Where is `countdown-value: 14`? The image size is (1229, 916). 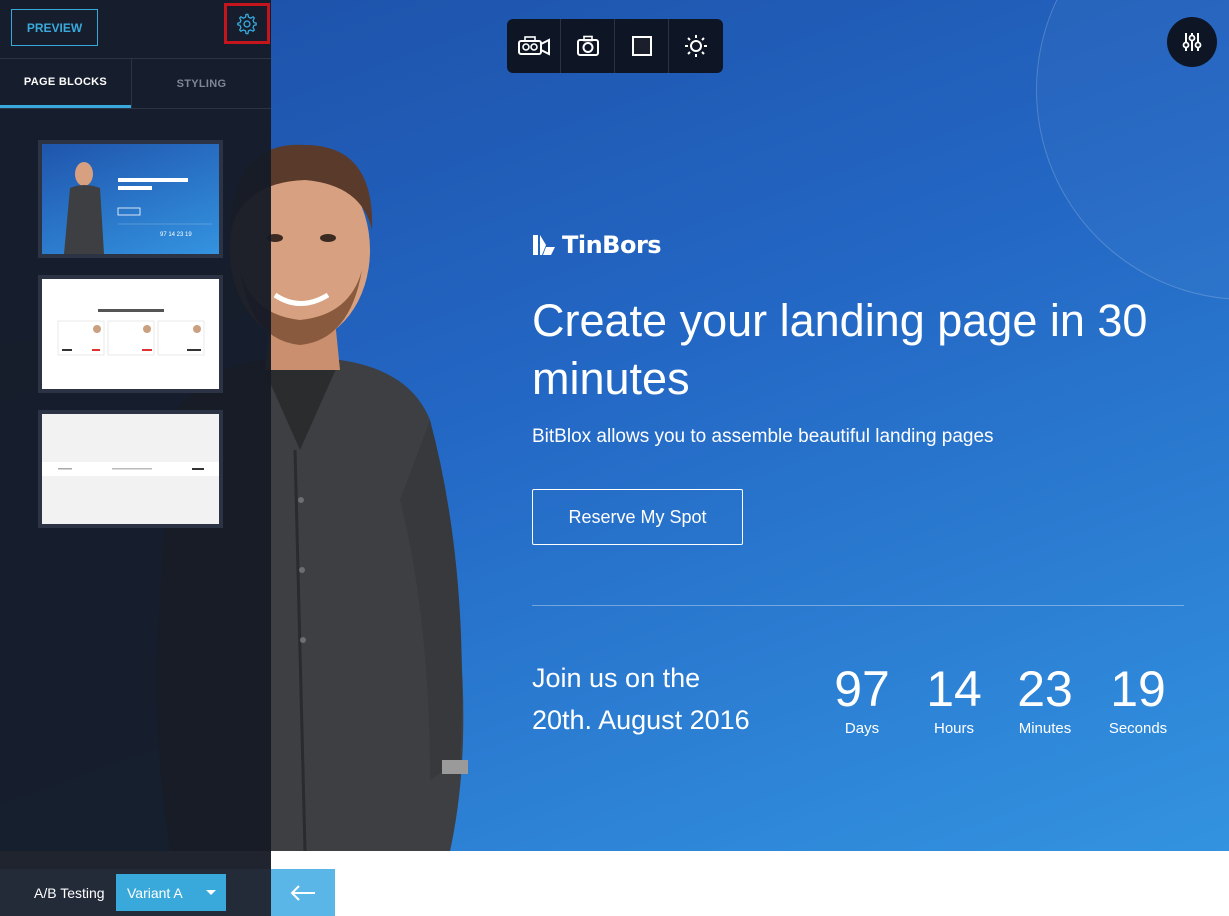
countdown-value: 14 is located at coordinates (954, 689).